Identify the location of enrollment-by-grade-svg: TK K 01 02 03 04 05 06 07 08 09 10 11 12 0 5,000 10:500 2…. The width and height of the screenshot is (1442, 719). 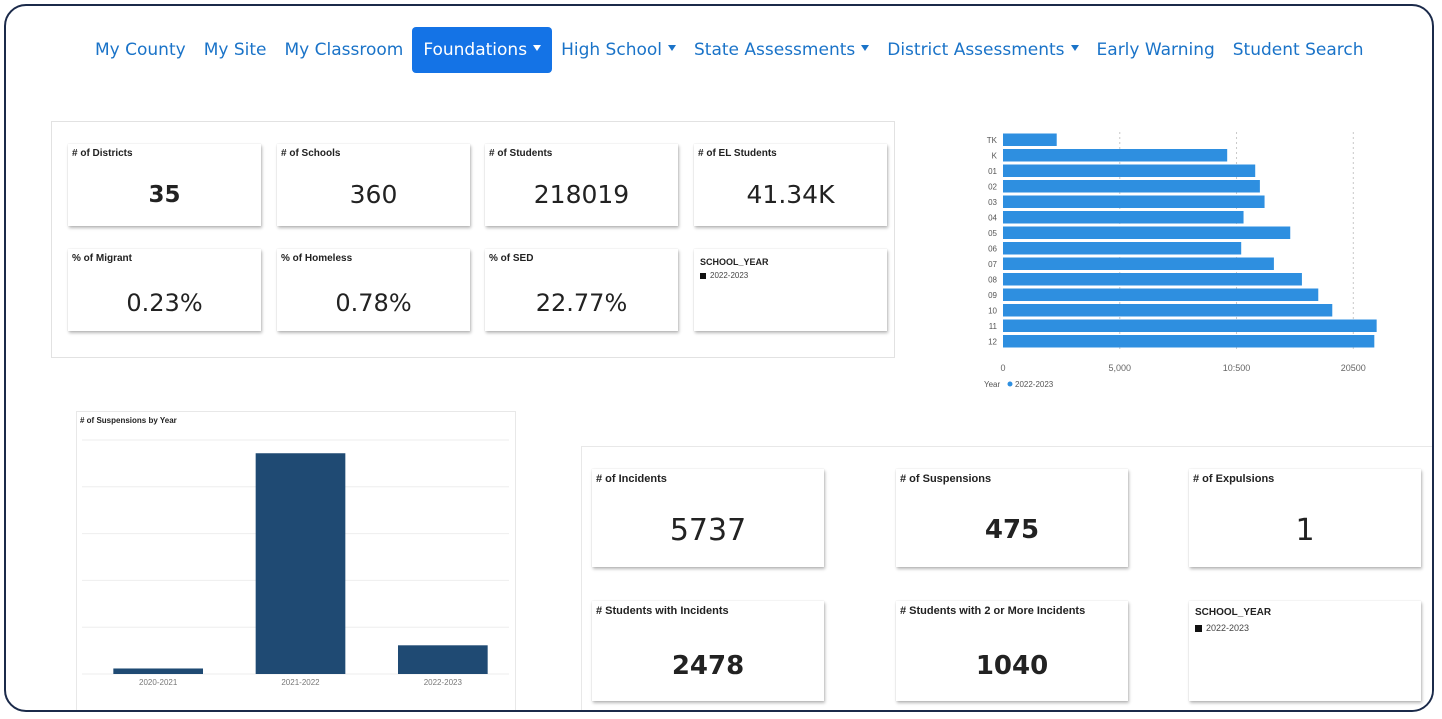
(1180, 260).